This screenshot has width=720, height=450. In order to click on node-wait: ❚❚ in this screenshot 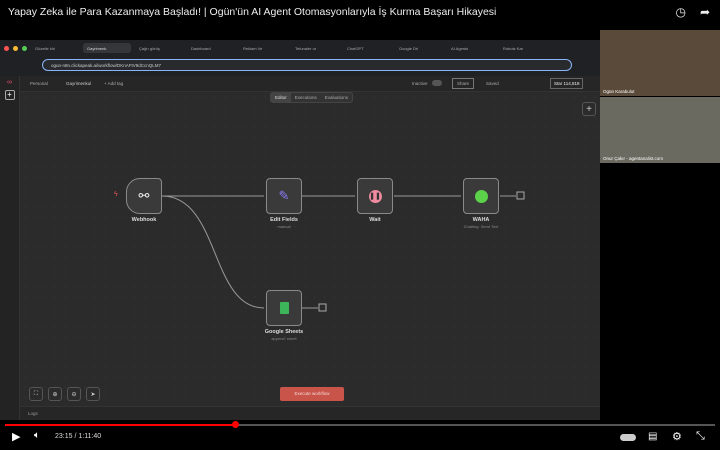, I will do `click(375, 196)`.